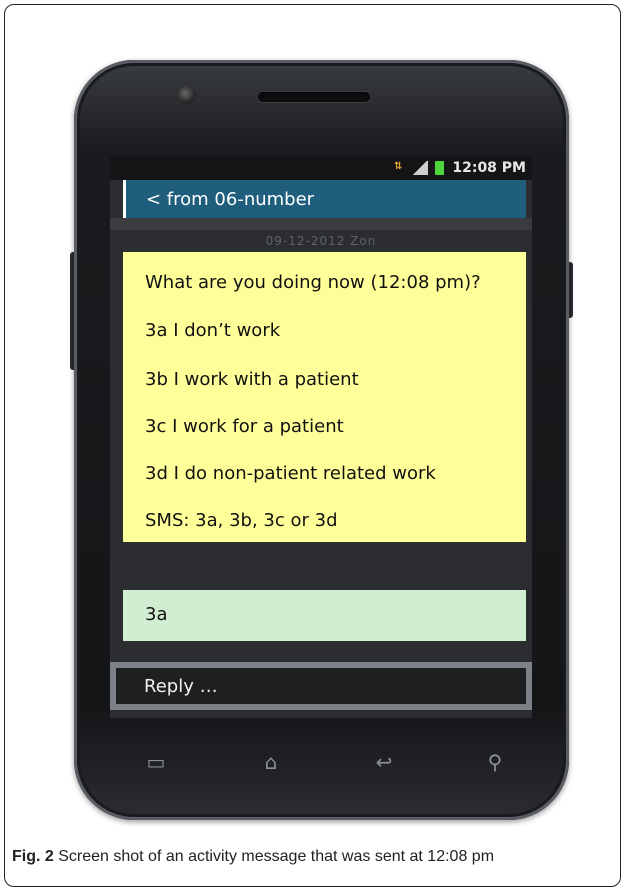 The width and height of the screenshot is (627, 891). Describe the element at coordinates (489, 168) in the screenshot. I see `status-time: 12:08 PM` at that location.